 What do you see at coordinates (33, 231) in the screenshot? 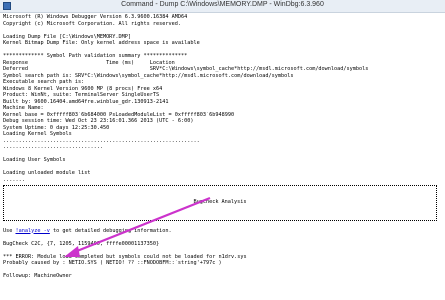
I see `analyze-v-link: !analyze -v` at bounding box center [33, 231].